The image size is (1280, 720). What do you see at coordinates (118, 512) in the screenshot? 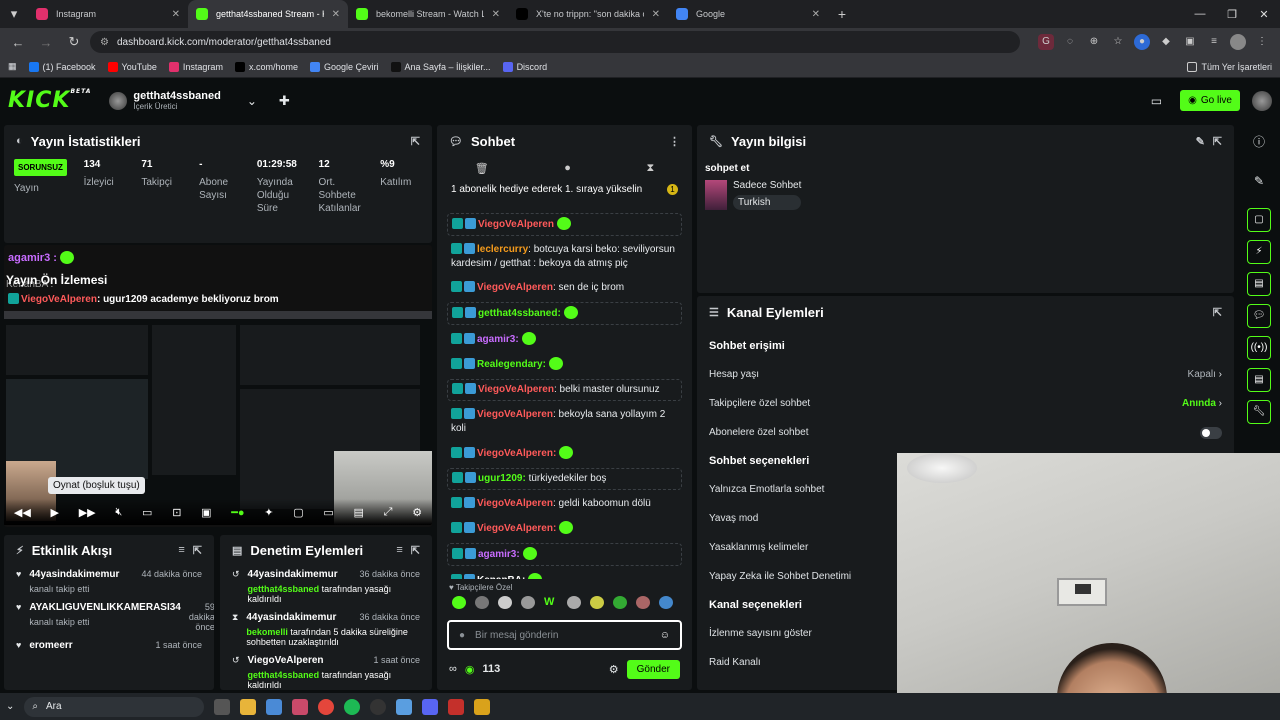
I see `mute-icon: 🔇︎` at bounding box center [118, 512].